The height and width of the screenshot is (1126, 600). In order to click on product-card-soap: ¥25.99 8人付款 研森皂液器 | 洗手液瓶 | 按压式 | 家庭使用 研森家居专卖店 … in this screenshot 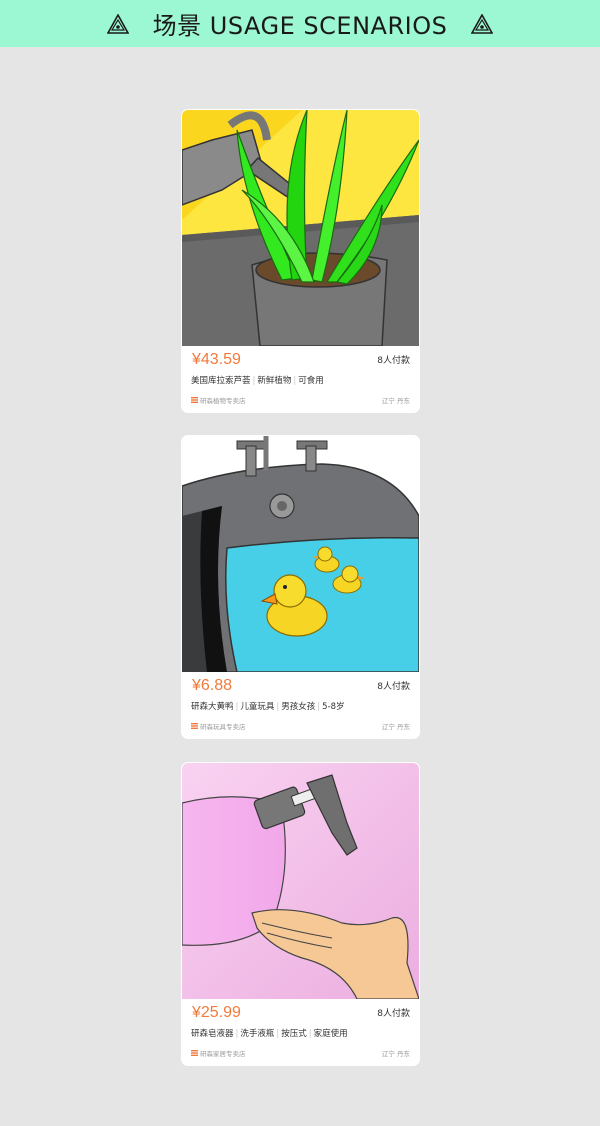, I will do `click(300, 914)`.